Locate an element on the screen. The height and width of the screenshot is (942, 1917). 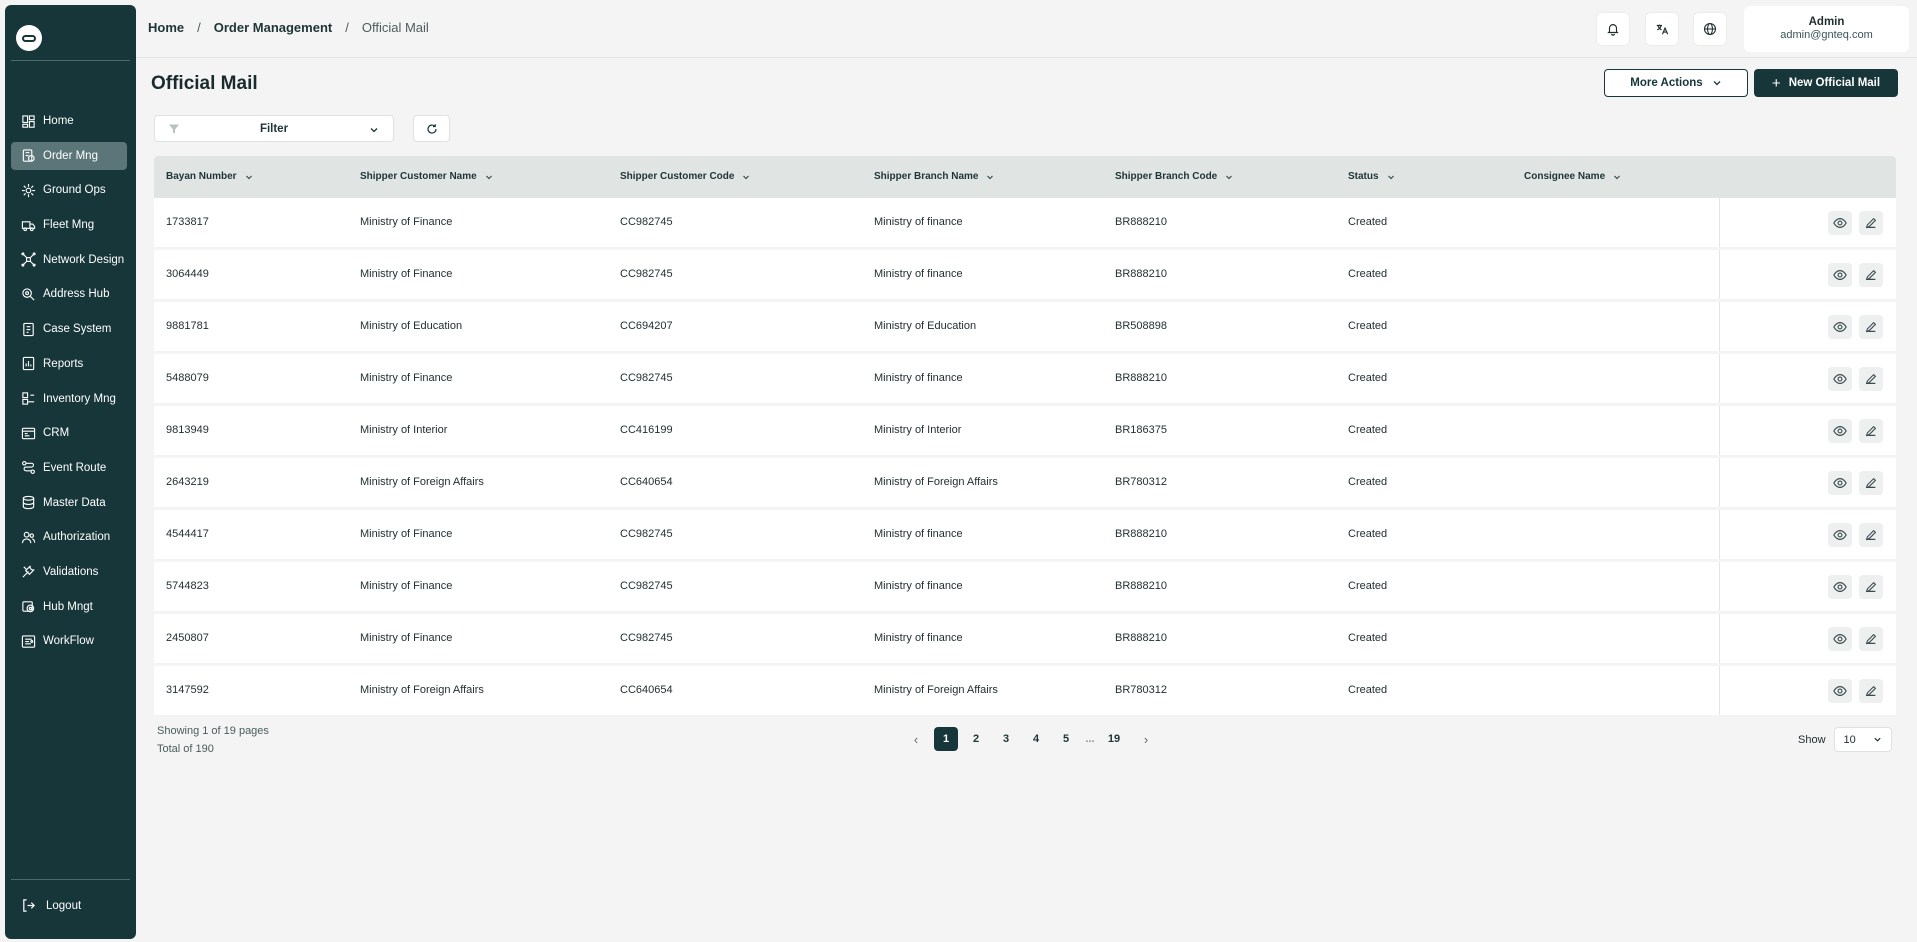
table-cell: BR508898 is located at coordinates (1141, 326).